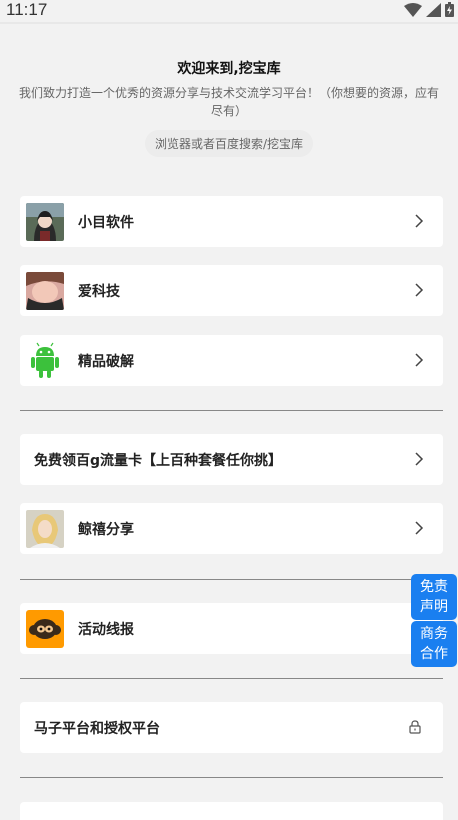 This screenshot has width=458, height=820. I want to click on status-bar: 11:17, so click(229, 11).